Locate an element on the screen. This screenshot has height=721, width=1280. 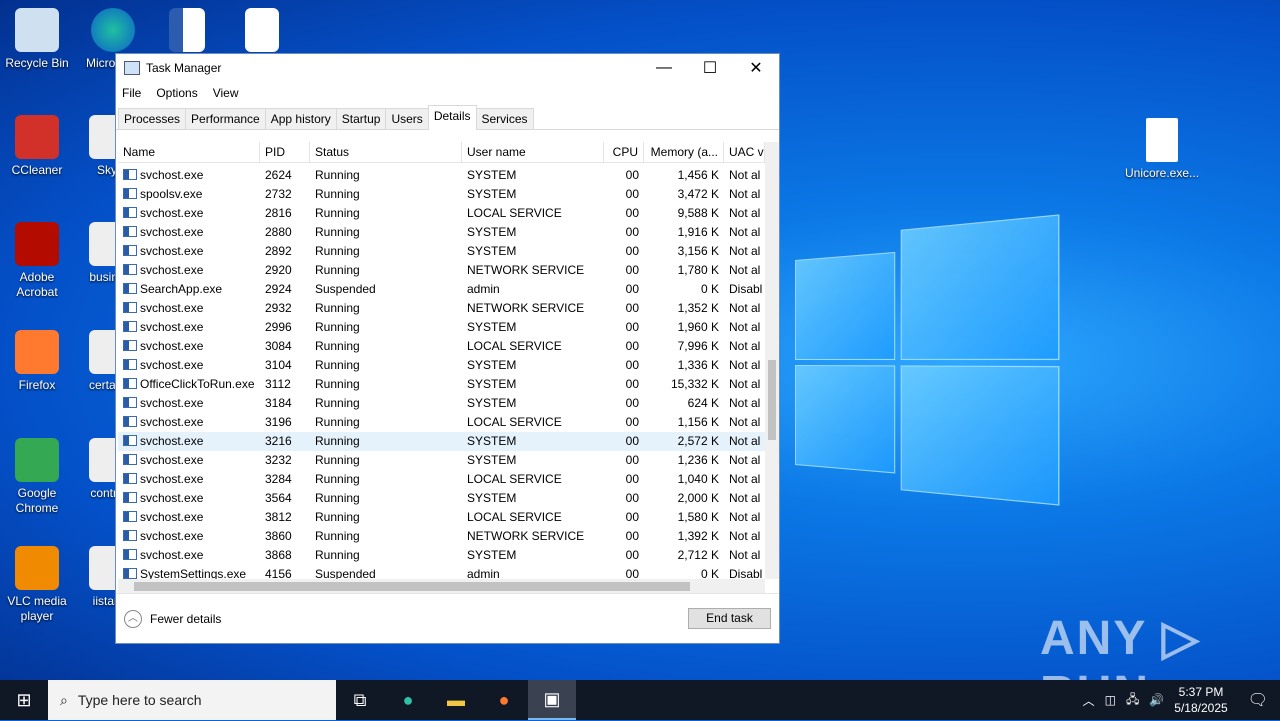
cell-pid: 3196 is located at coordinates (278, 422).